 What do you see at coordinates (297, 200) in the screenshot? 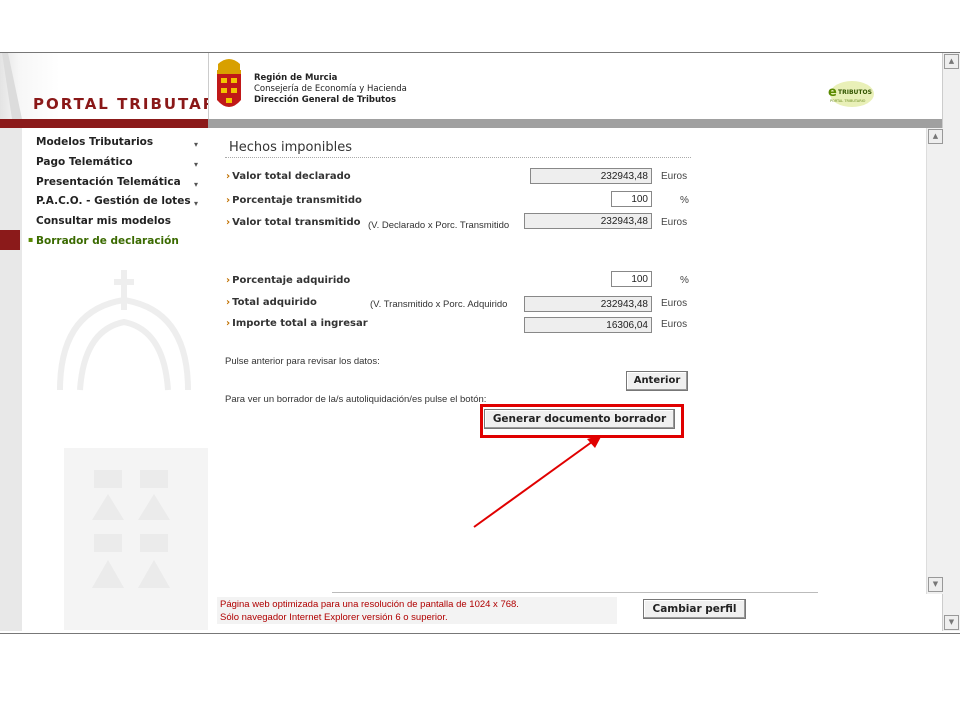
I see `label-porcentaje-transmitido: Porcentaje transmitido` at bounding box center [297, 200].